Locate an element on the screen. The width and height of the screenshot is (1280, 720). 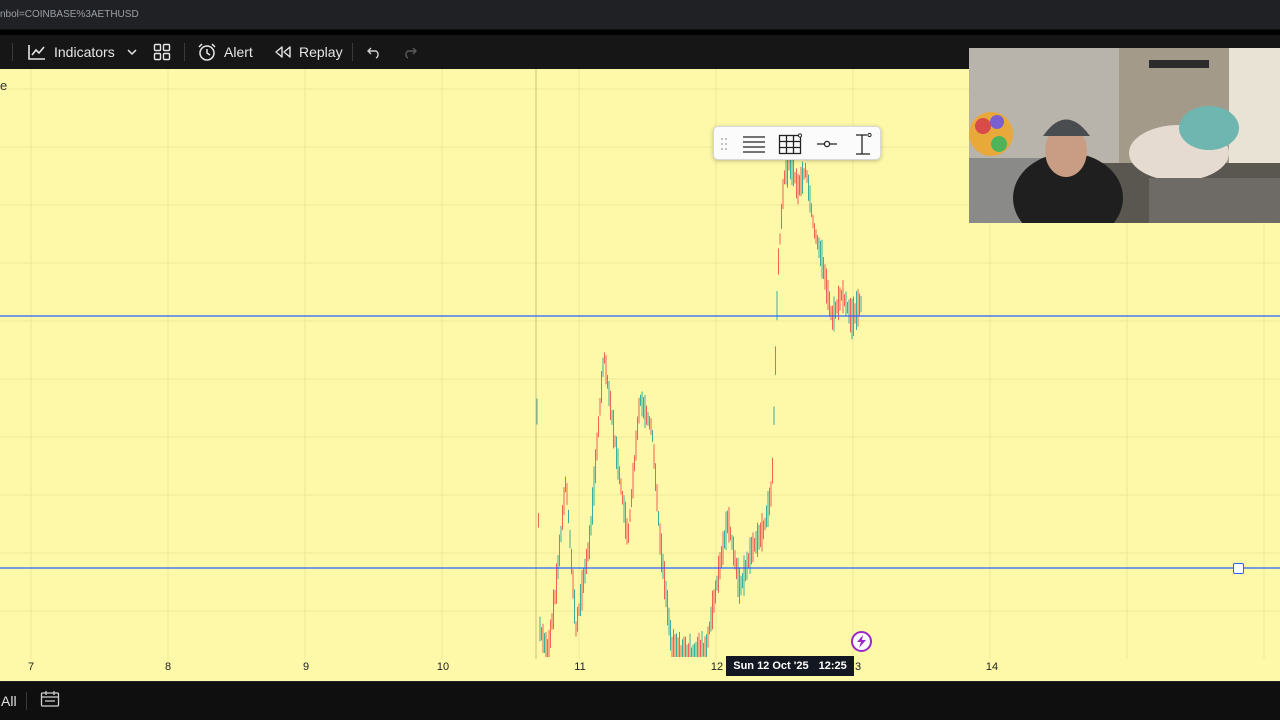
indicators-dropdown is located at coordinates (132, 52).